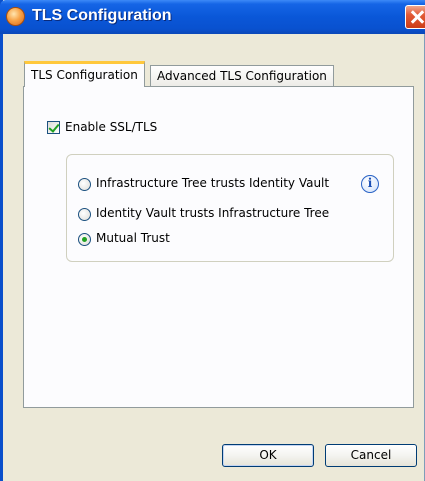  What do you see at coordinates (371, 455) in the screenshot?
I see `cancel-button: Cancel` at bounding box center [371, 455].